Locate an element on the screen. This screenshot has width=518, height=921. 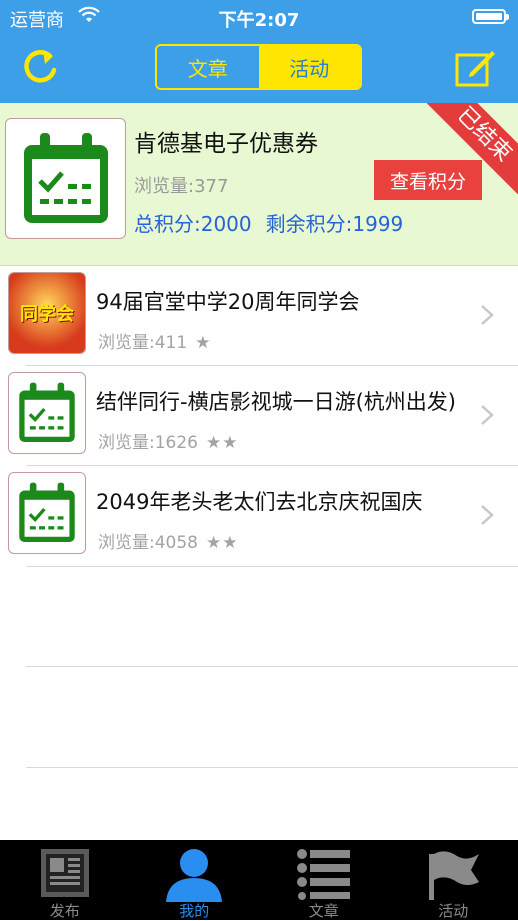
tab-mine: 我的 is located at coordinates (195, 880).